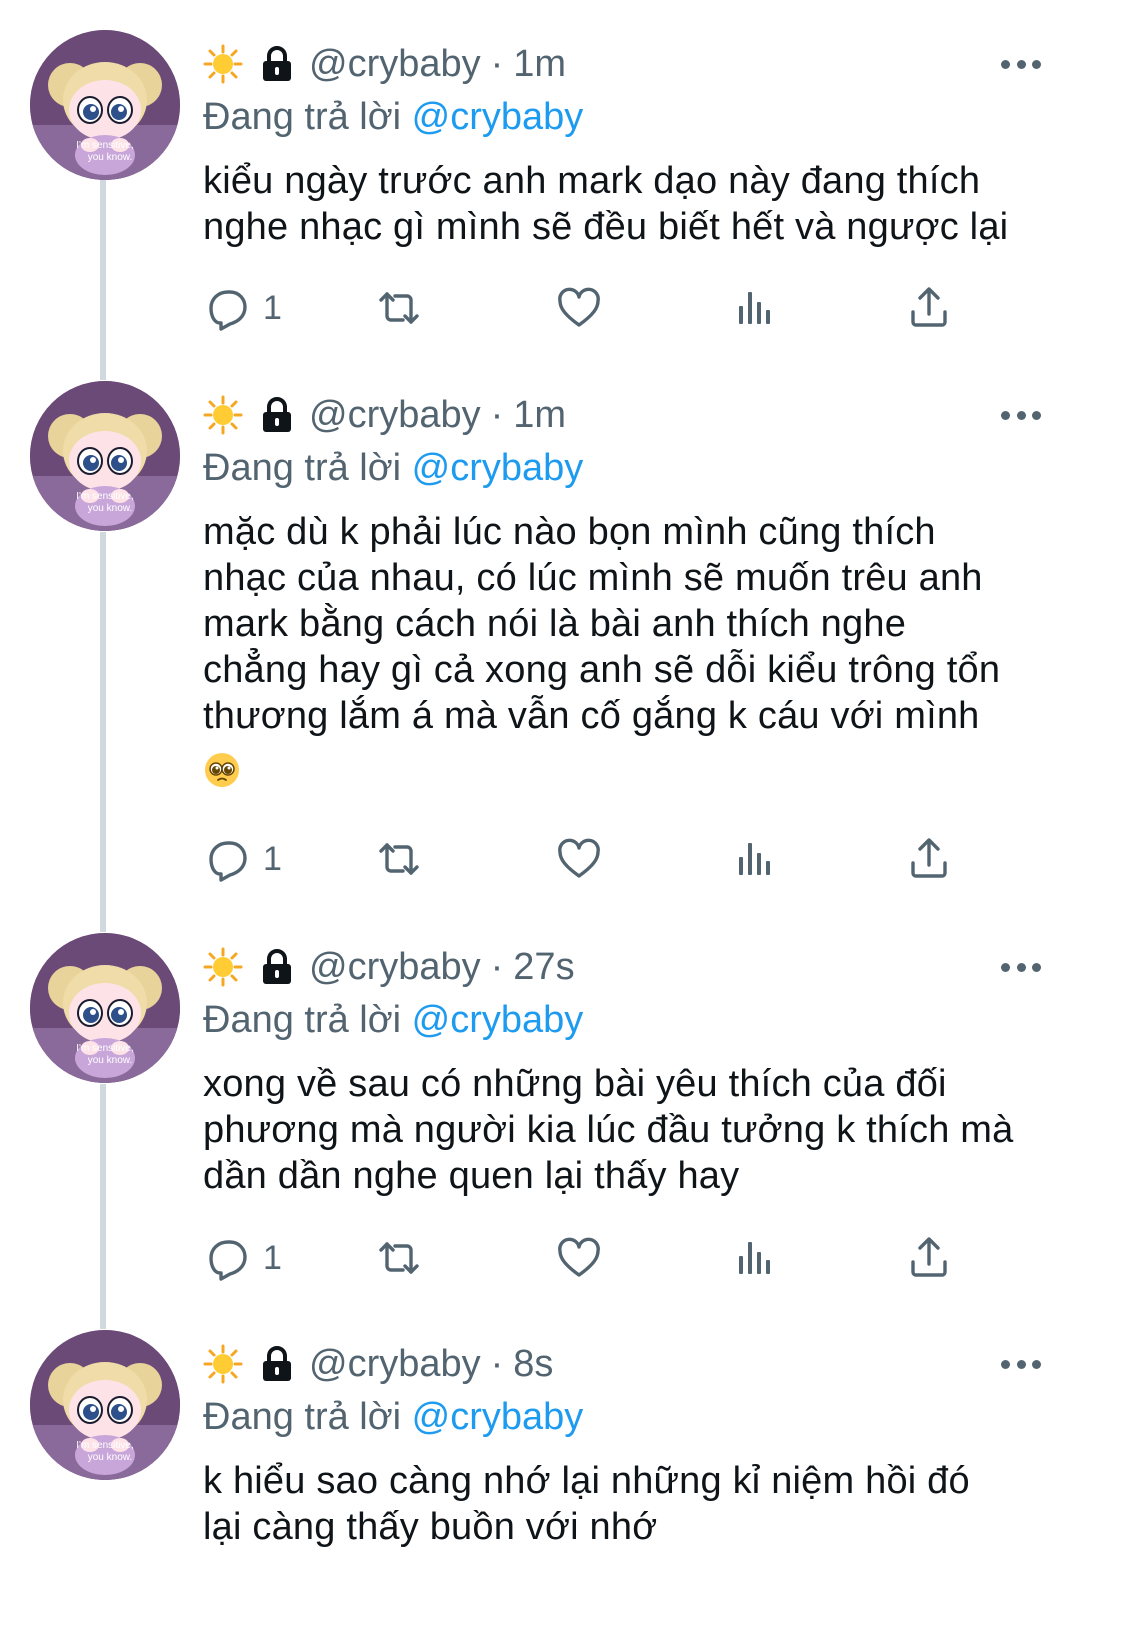 The image size is (1125, 1635). I want to click on tweet-header: @crybaby · 8s, so click(378, 1364).